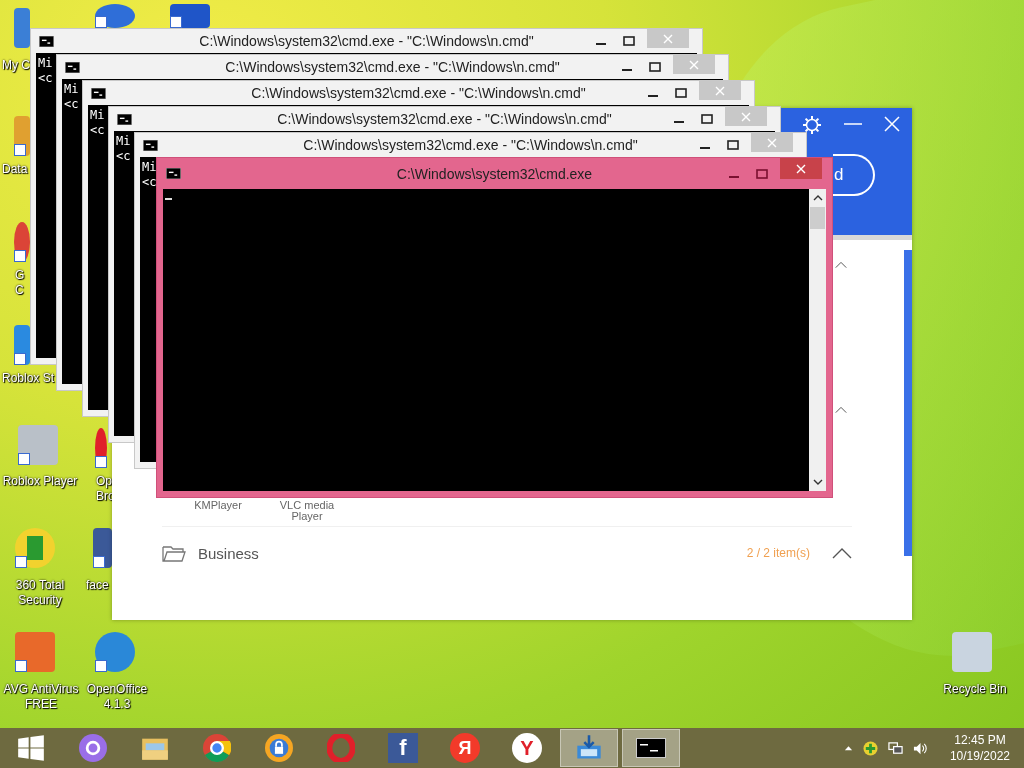 This screenshot has height=768, width=1024. I want to click on download-icon, so click(589, 748).